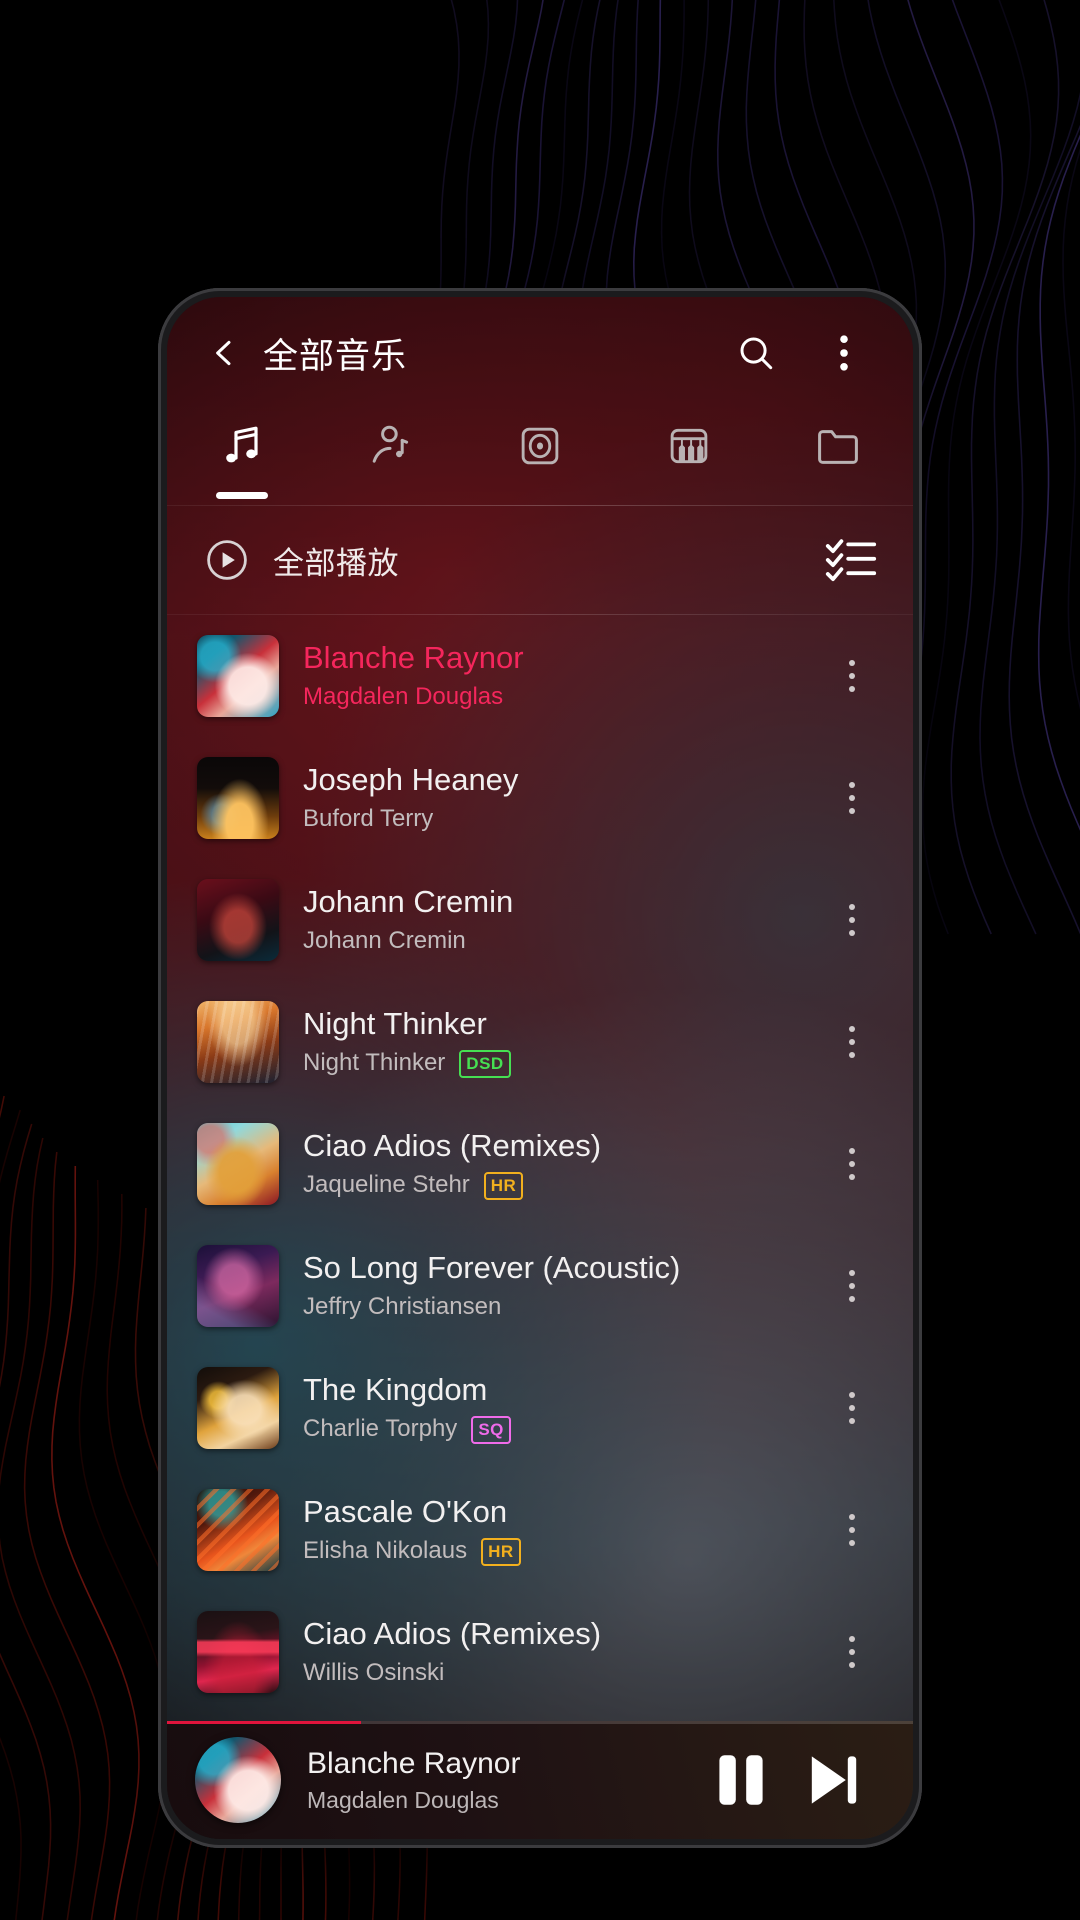 The width and height of the screenshot is (1080, 1920). I want to click on song-subtitle-line: Buford Terry, so click(562, 819).